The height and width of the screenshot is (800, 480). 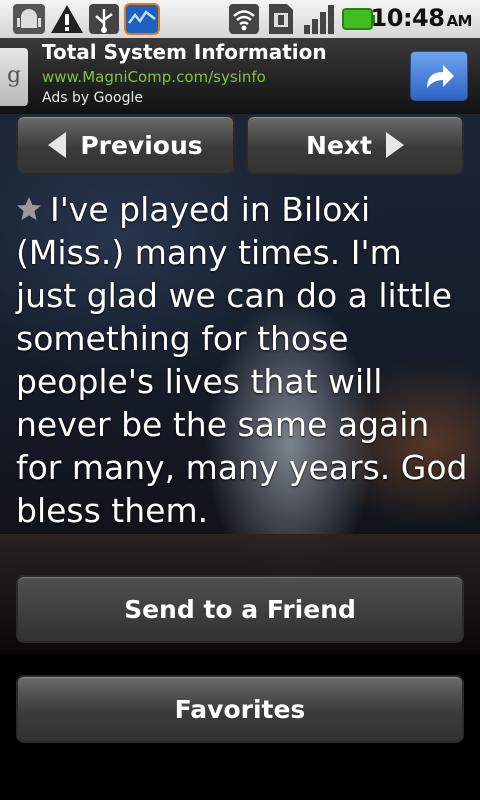 I want to click on previous-button: Previous, so click(x=125, y=145).